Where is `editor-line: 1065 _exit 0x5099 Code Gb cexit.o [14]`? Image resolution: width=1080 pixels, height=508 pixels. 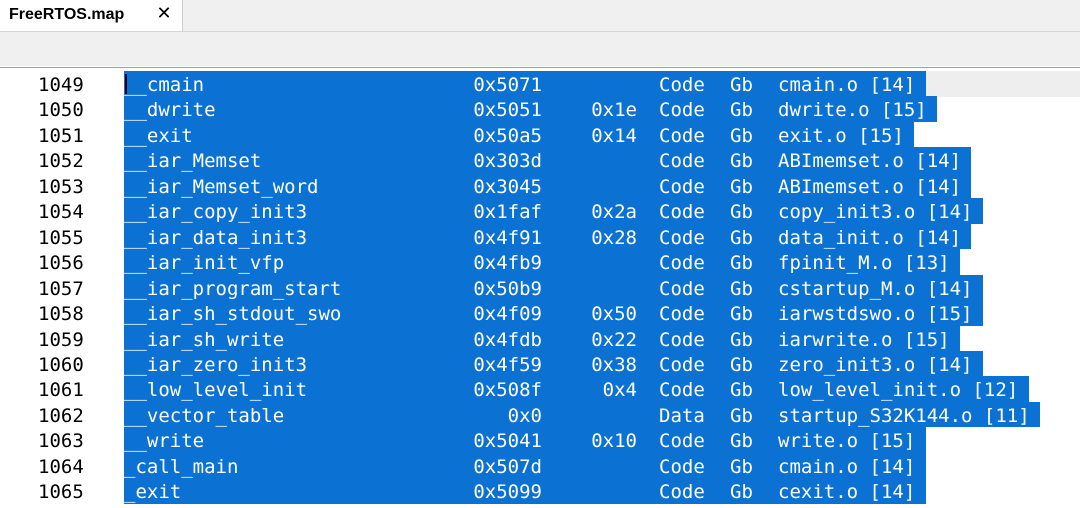
editor-line: 1065 _exit 0x5099 Code Gb cexit.o [14] is located at coordinates (540, 491).